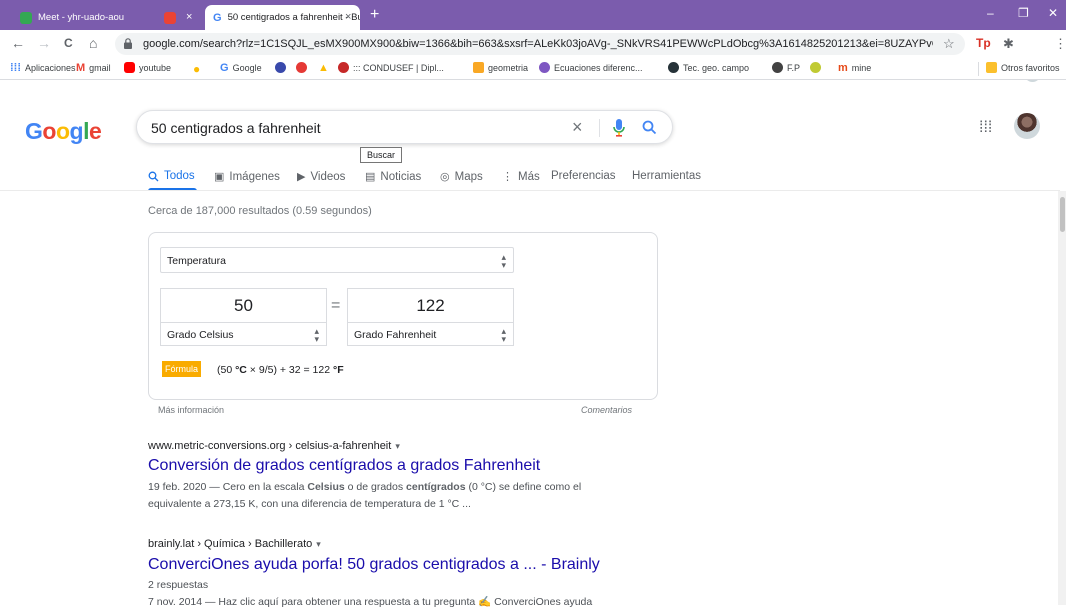 Image resolution: width=1066 pixels, height=611 pixels. Describe the element at coordinates (507, 177) in the screenshot. I see `more-vert-icon: ⋮` at that location.